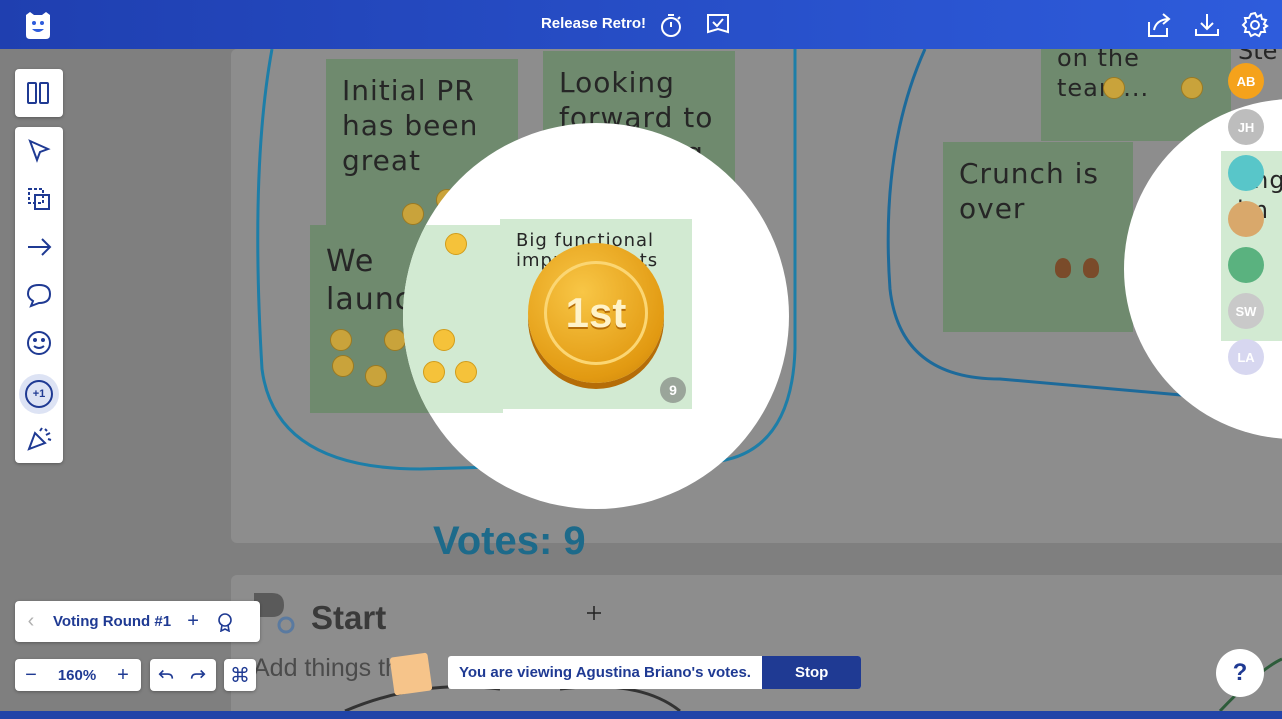  What do you see at coordinates (594, 613) in the screenshot?
I see `crosshair-cursor-icon` at bounding box center [594, 613].